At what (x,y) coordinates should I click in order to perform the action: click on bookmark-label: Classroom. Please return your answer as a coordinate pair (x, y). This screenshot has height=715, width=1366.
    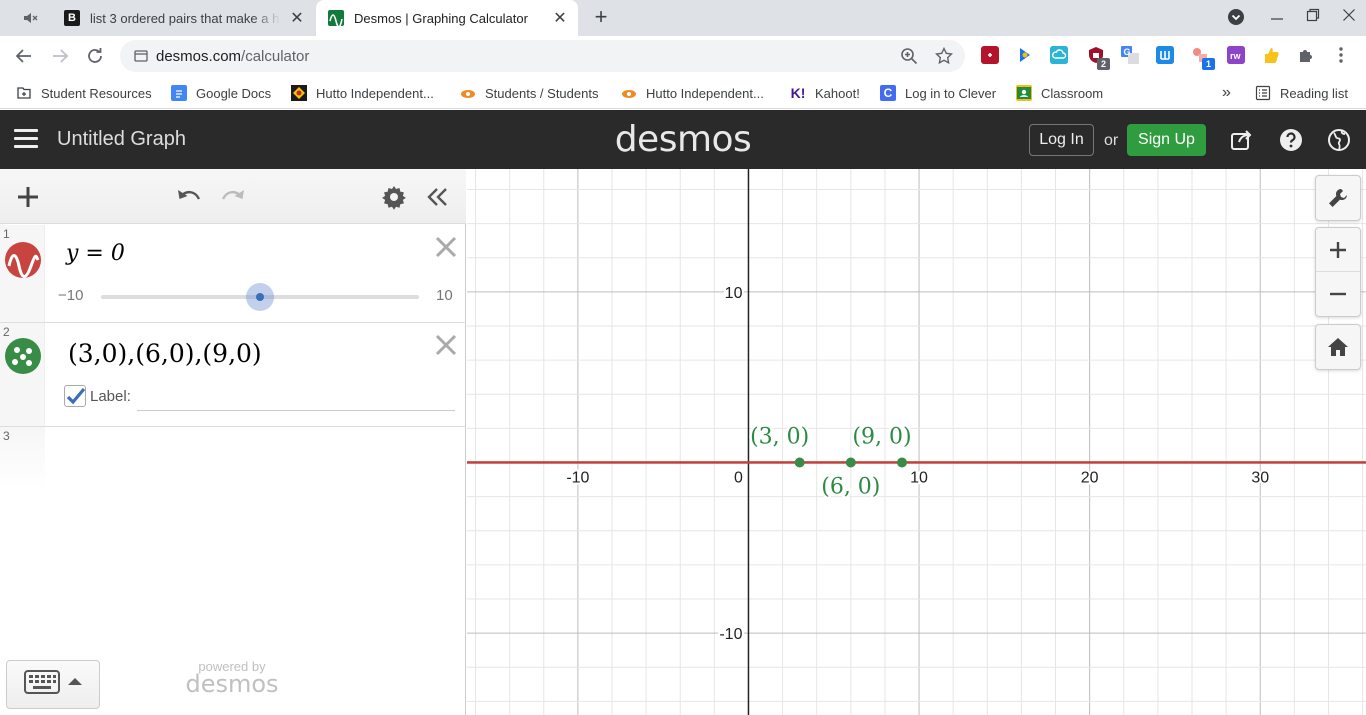
    Looking at the image, I should click on (1072, 93).